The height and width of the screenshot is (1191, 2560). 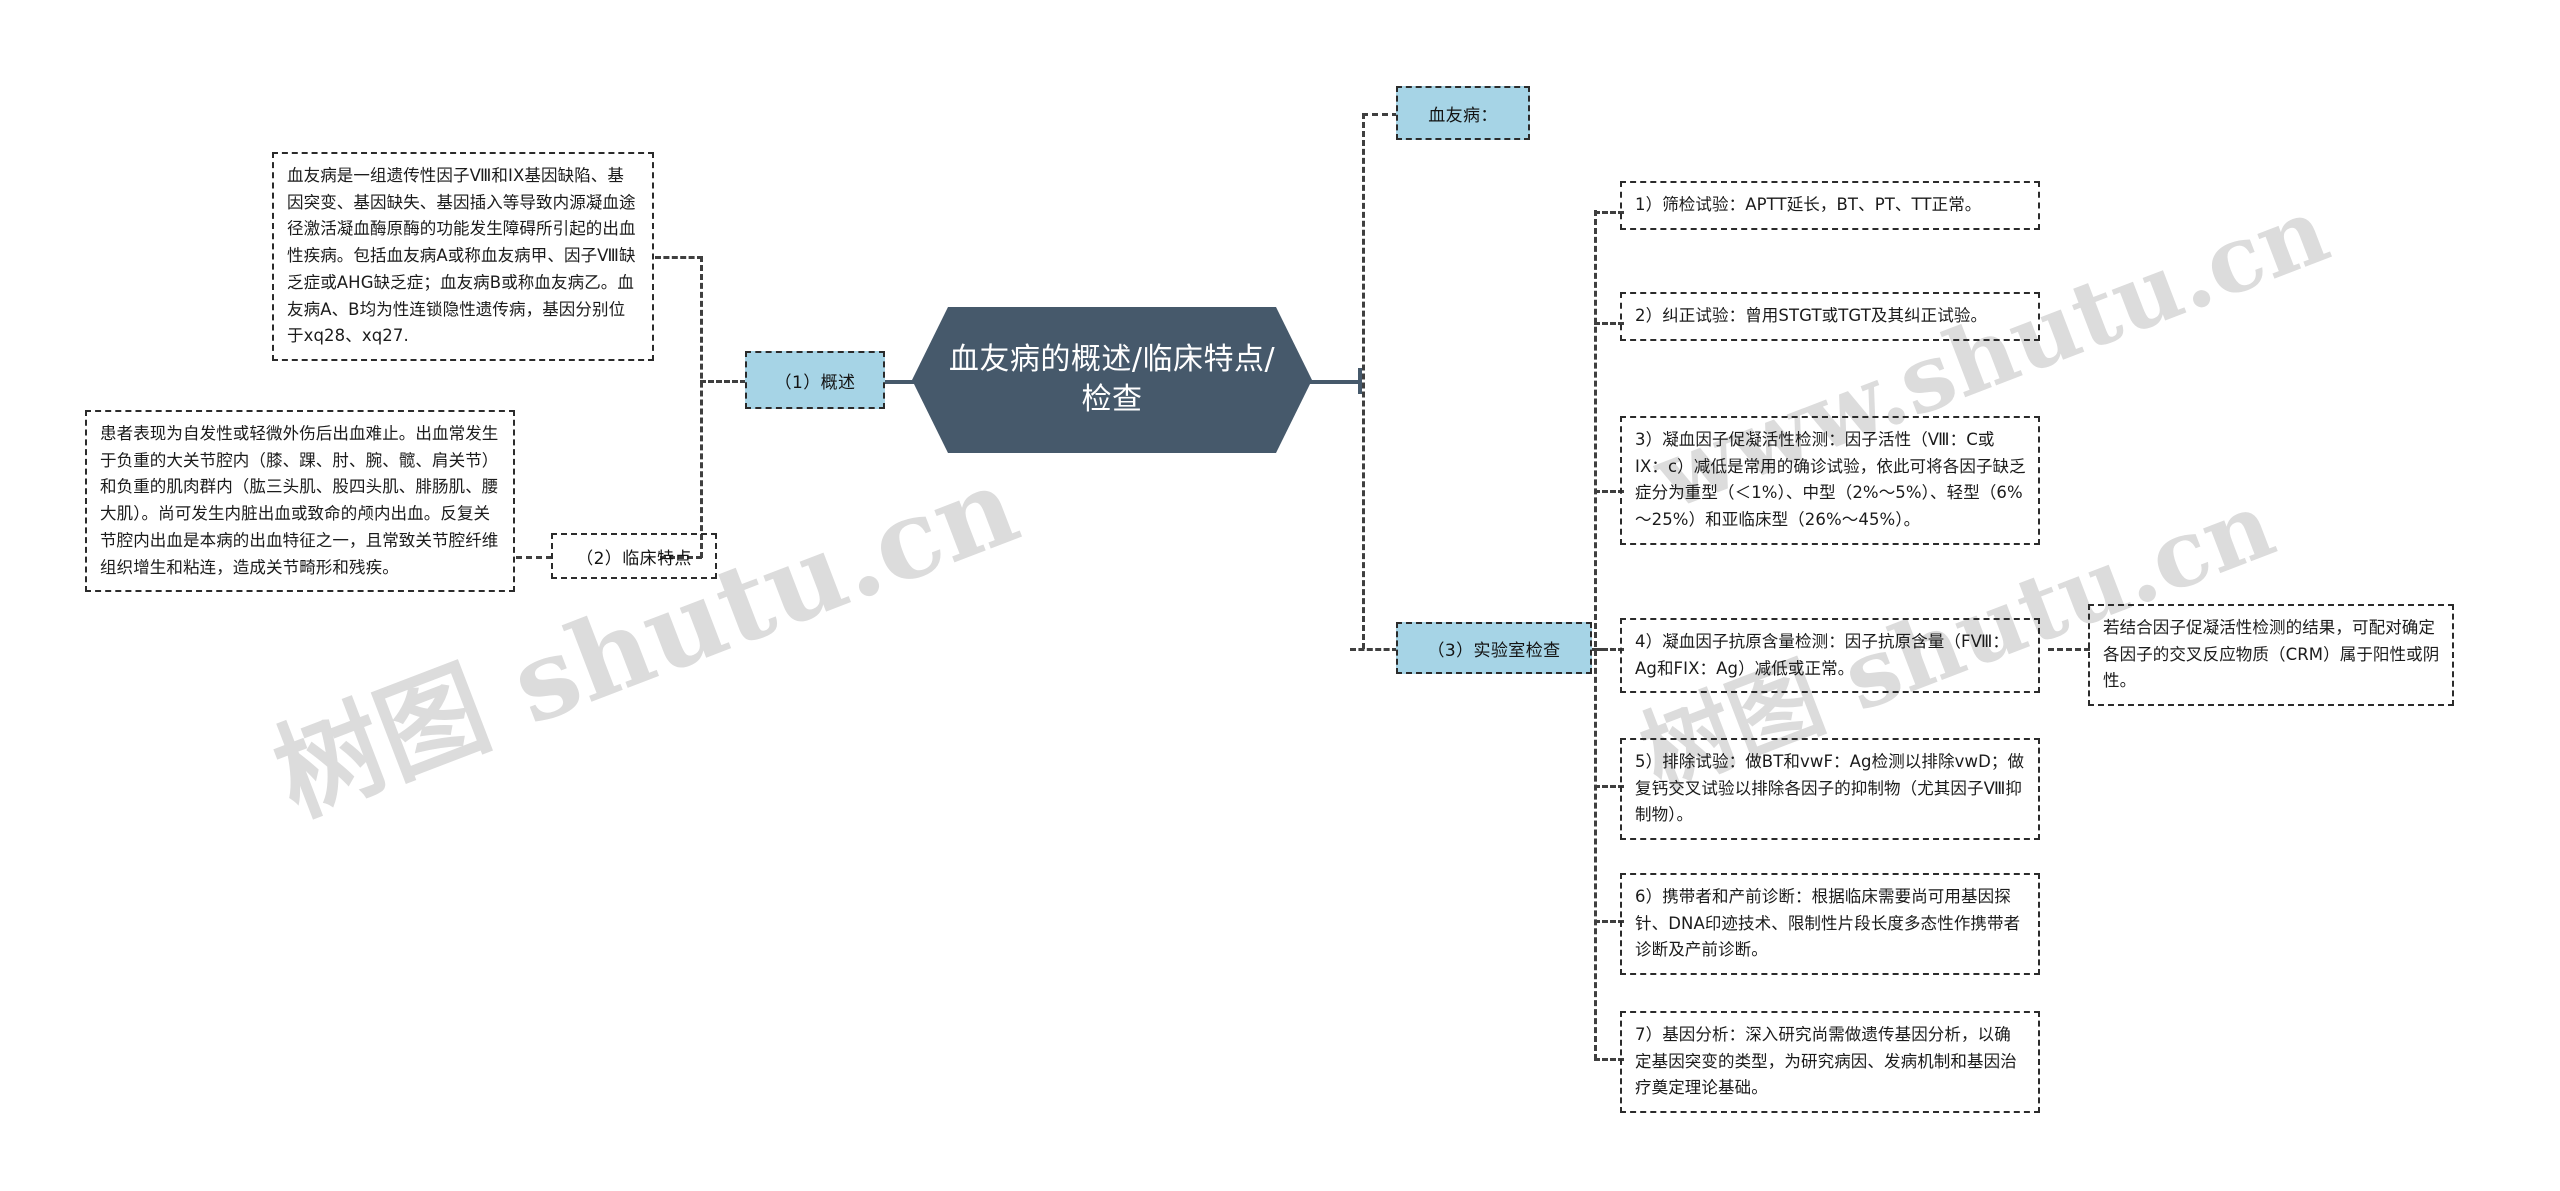 I want to click on branch-lab-exam: （3）实验室检查, so click(x=1494, y=648).